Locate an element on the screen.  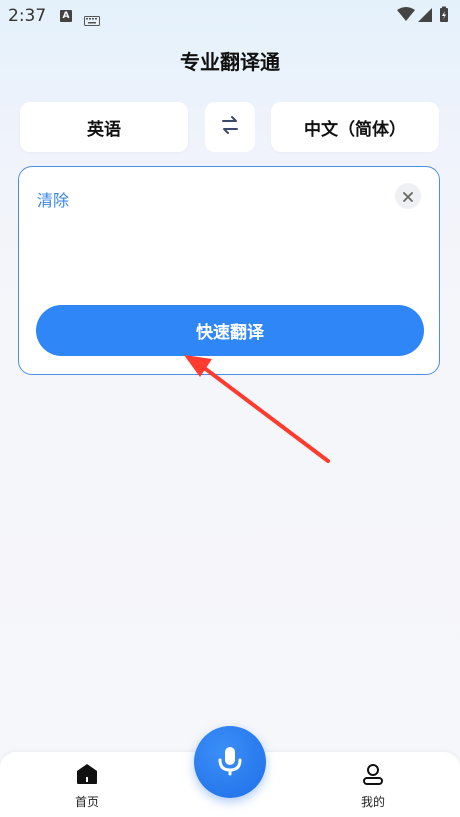
source-language-label: 英语 is located at coordinates (104, 129).